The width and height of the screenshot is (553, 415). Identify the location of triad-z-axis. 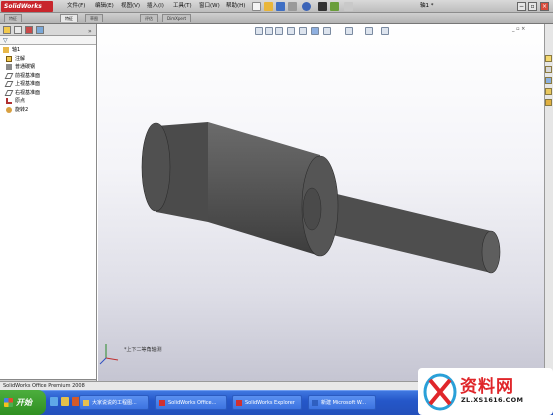
(103, 361).